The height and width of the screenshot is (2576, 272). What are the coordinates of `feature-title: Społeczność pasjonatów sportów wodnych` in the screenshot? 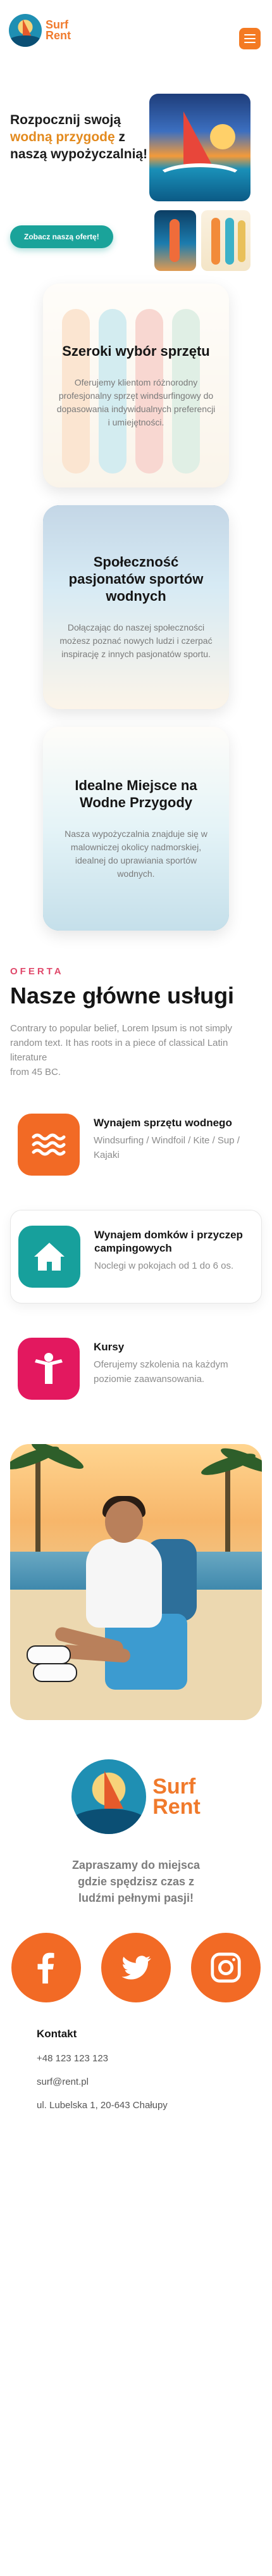 It's located at (136, 579).